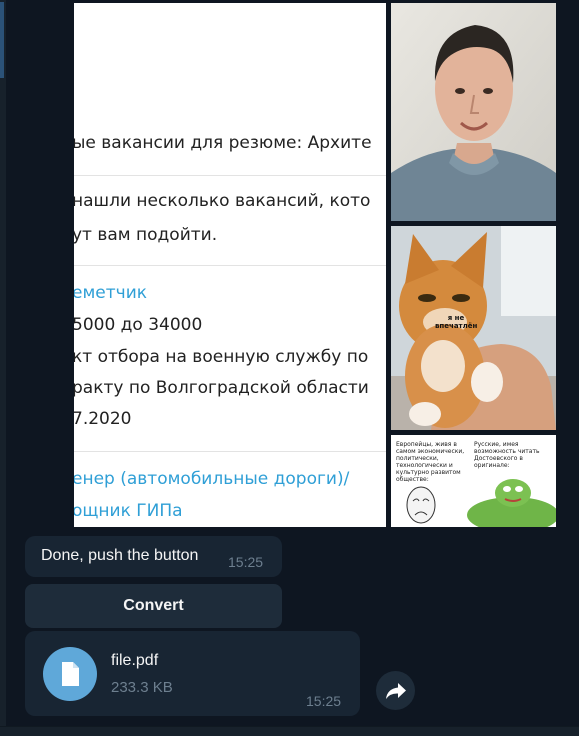 This screenshot has width=579, height=736. I want to click on doc-line-region: ракту по Волгоградской области, so click(221, 388).